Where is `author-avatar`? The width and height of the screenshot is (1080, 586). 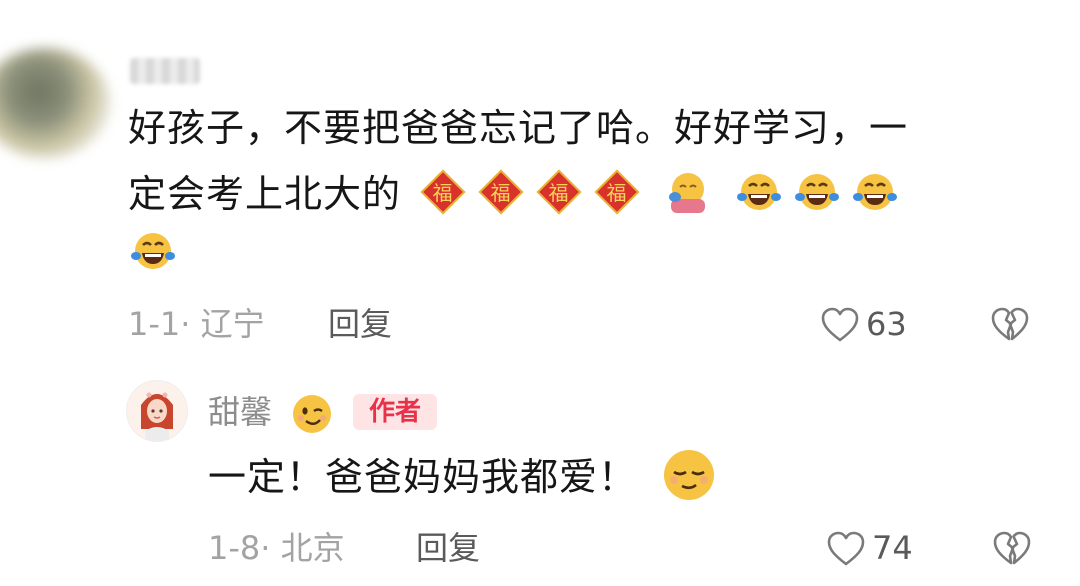
author-avatar is located at coordinates (157, 411).